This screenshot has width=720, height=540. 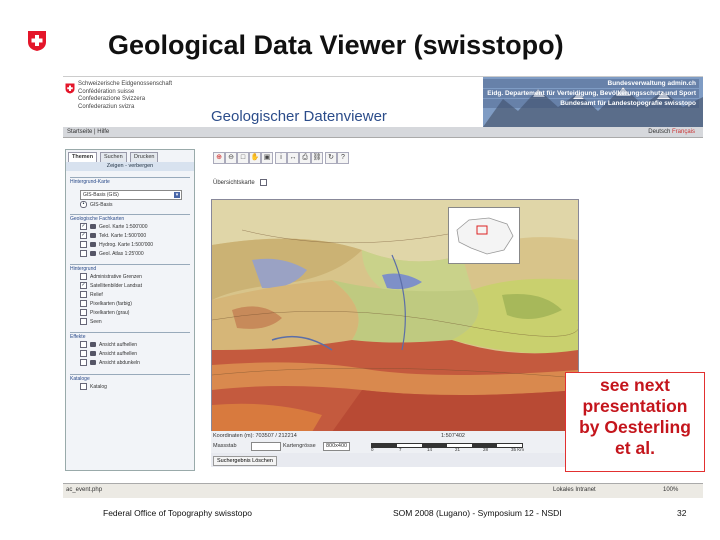 I want to click on catalog-item: Katalog, so click(x=93, y=387).